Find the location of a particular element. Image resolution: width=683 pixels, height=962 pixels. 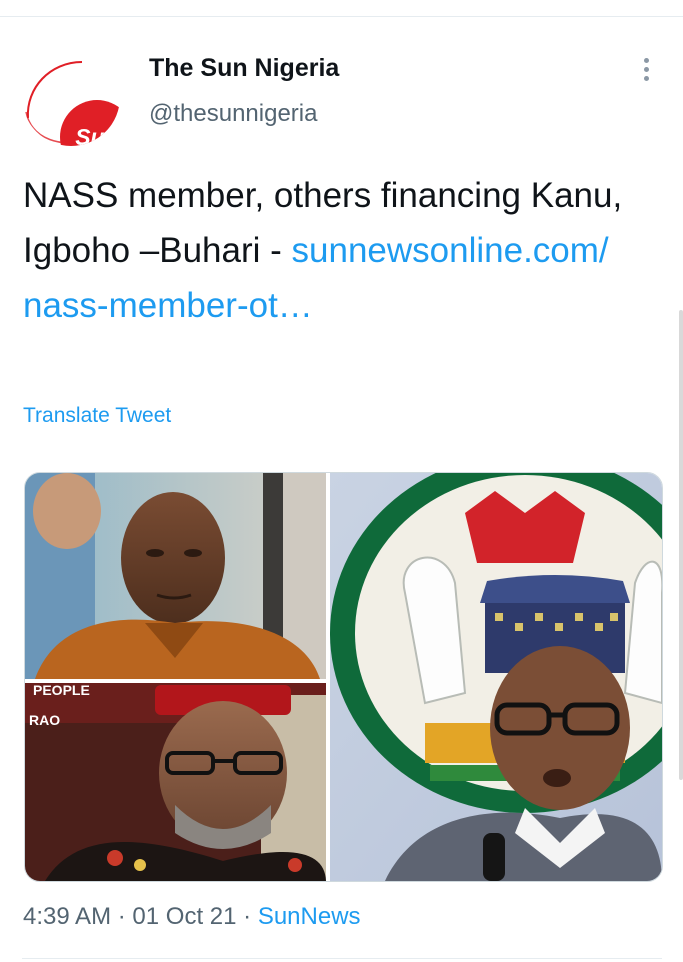

top-divider is located at coordinates (341, 16).